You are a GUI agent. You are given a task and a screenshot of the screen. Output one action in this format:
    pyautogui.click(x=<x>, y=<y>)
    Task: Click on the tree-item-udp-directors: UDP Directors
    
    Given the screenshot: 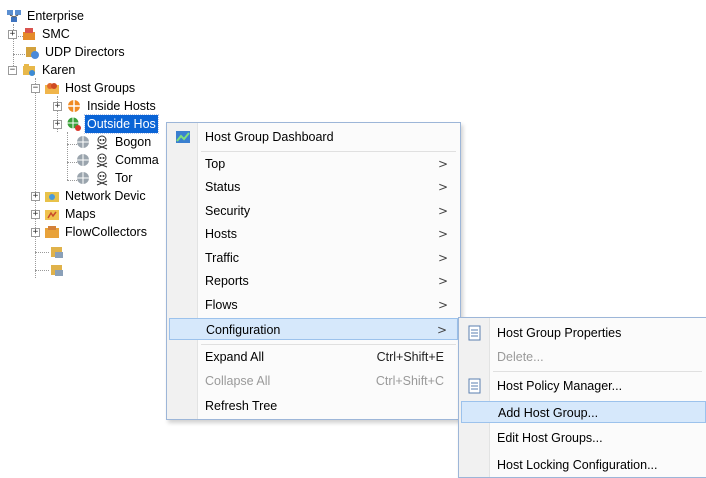 What is the action you would take?
    pyautogui.click(x=75, y=52)
    